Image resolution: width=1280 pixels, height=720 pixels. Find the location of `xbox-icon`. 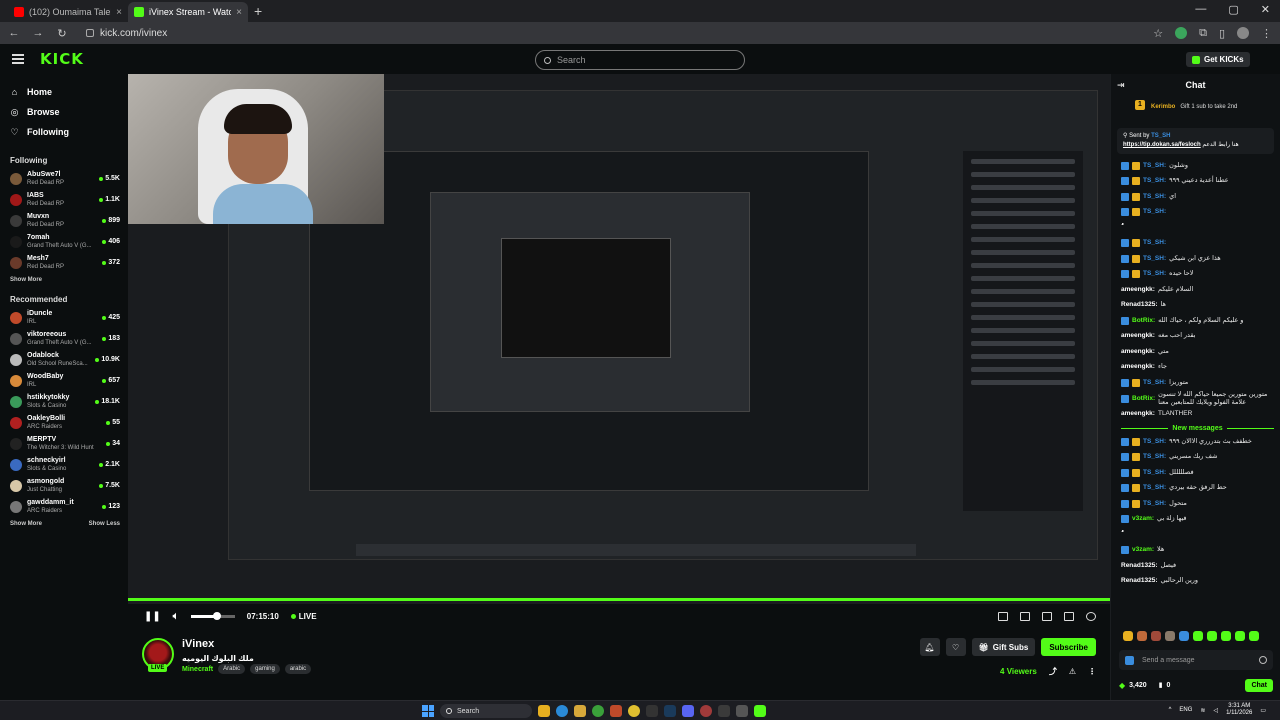

xbox-icon is located at coordinates (598, 711).